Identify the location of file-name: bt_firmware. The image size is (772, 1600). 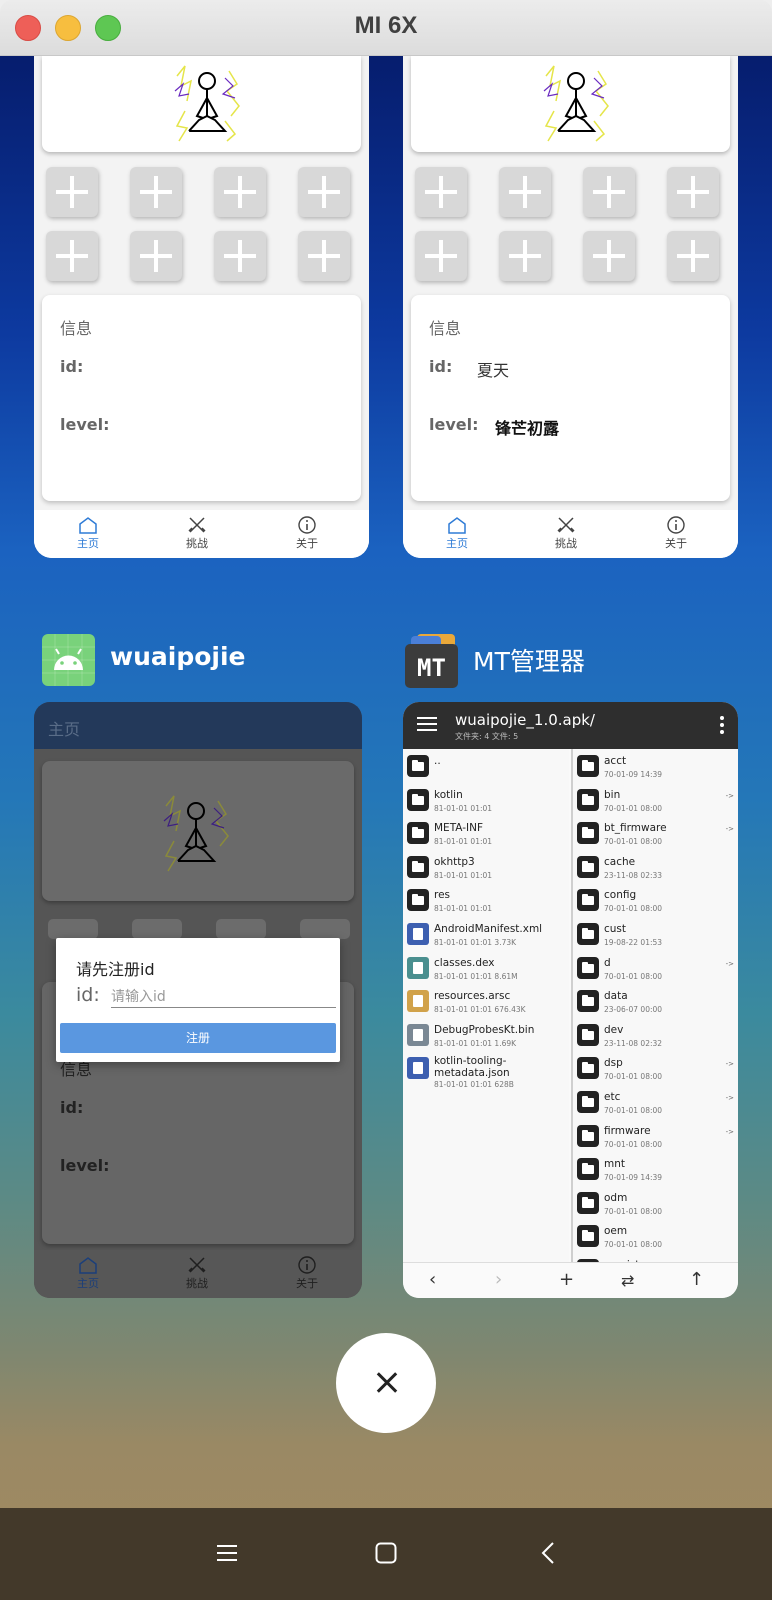
(635, 828).